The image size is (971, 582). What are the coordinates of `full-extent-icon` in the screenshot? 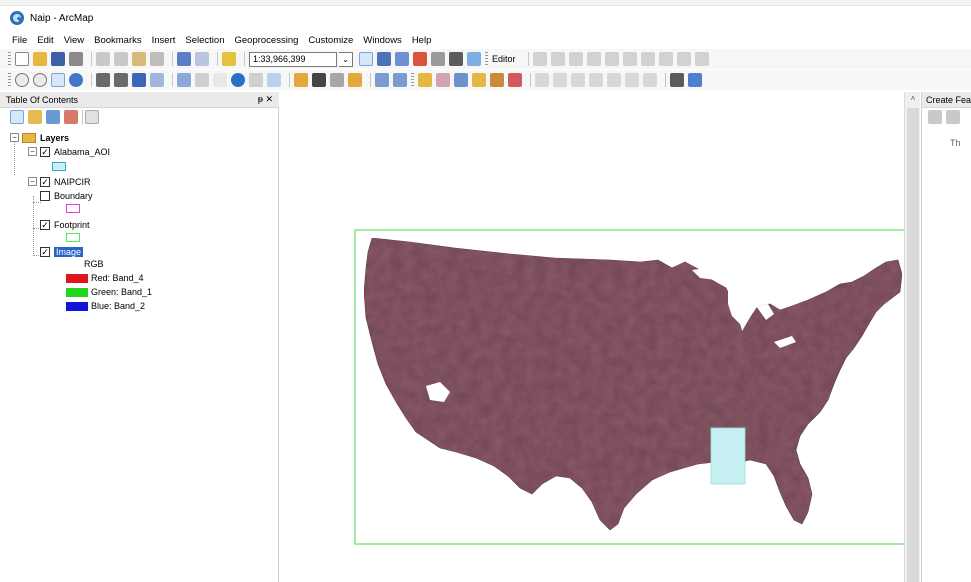 It's located at (76, 80).